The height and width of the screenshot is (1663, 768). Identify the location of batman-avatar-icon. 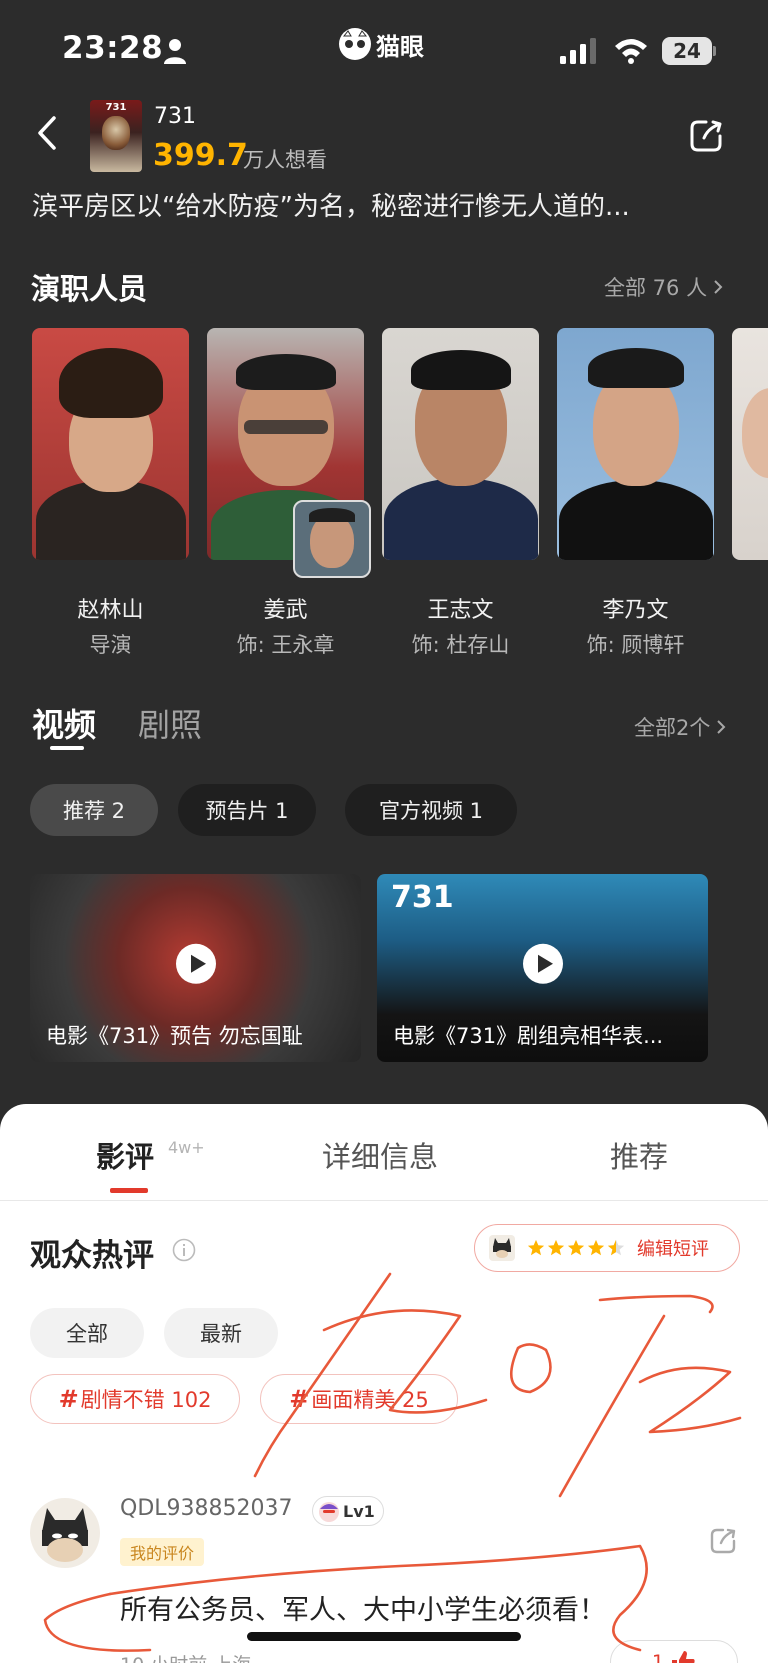
(65, 1535).